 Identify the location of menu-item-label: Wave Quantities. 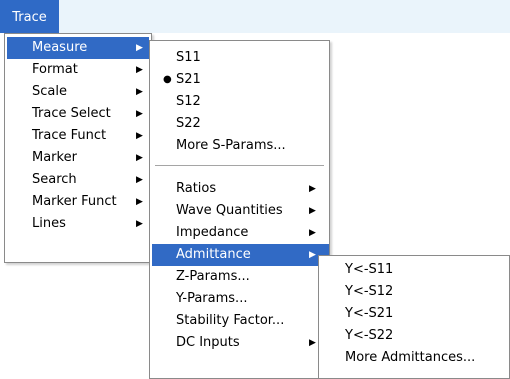
(229, 210).